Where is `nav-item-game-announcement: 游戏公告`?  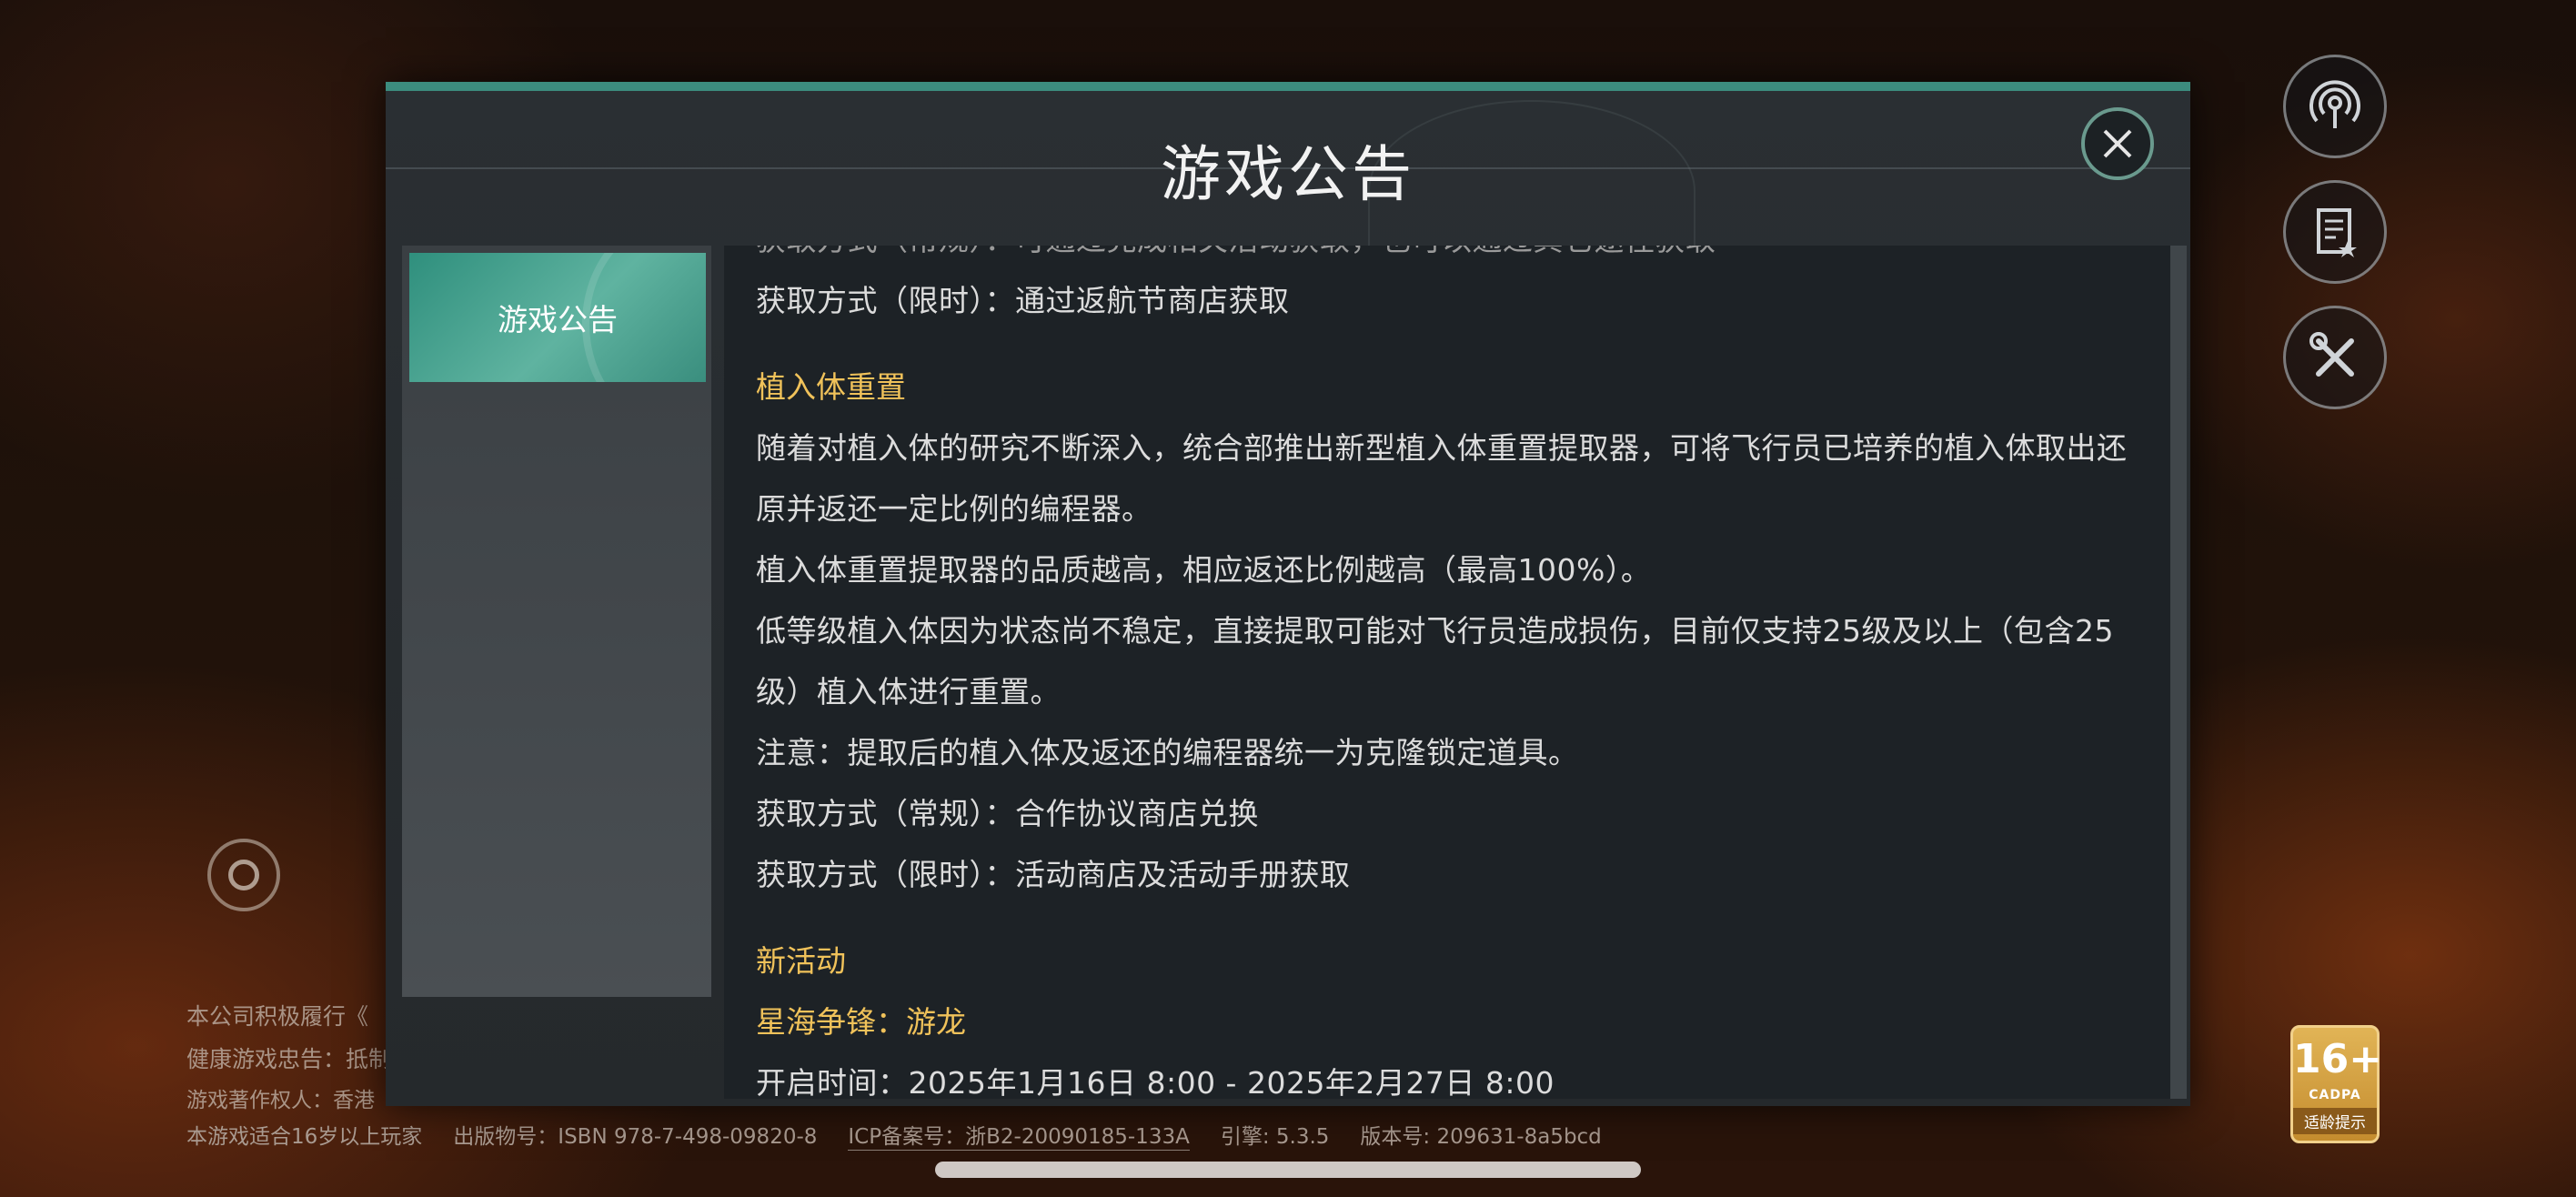 nav-item-game-announcement: 游戏公告 is located at coordinates (557, 317).